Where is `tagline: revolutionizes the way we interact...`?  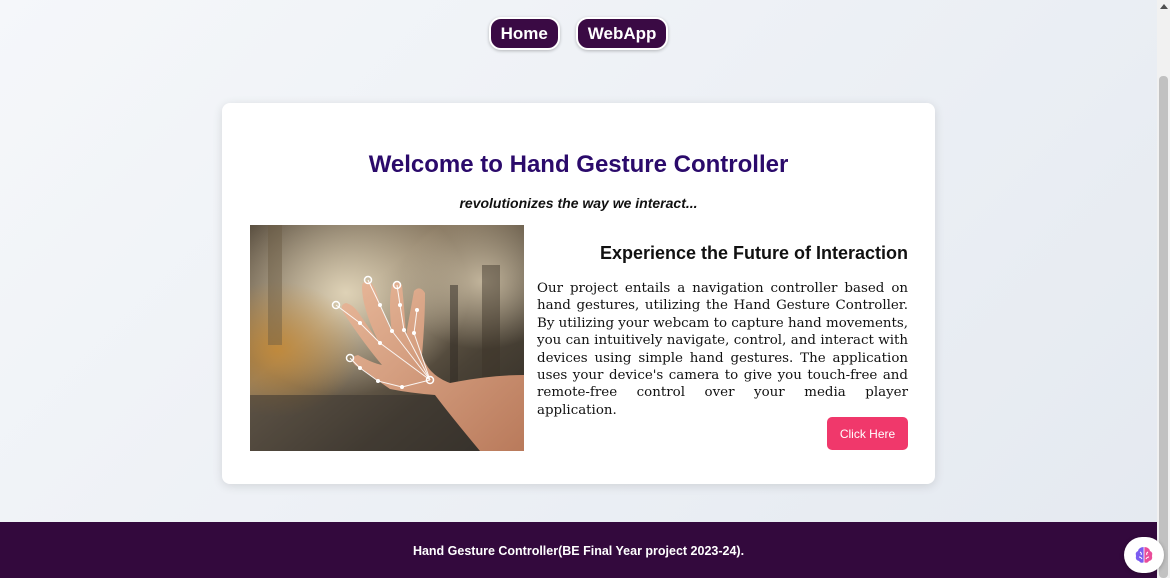 tagline: revolutionizes the way we interact... is located at coordinates (578, 203).